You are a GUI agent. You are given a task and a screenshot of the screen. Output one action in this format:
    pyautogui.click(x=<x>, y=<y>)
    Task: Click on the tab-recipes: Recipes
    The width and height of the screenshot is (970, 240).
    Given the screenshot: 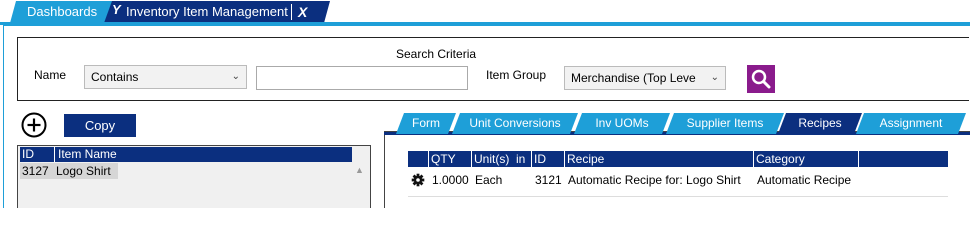 What is the action you would take?
    pyautogui.click(x=820, y=123)
    